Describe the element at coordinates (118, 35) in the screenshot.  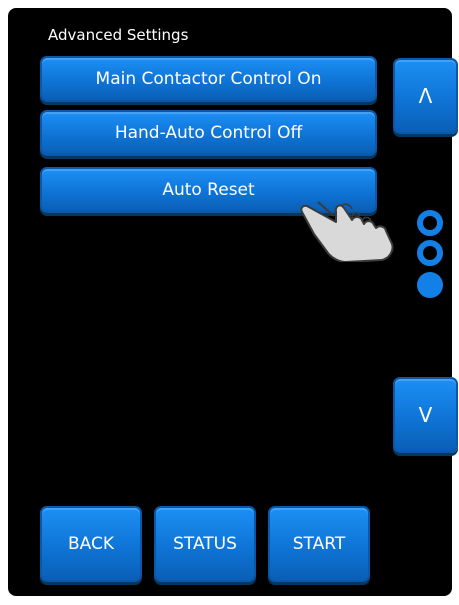
I see `page-title: Advanced Settings` at that location.